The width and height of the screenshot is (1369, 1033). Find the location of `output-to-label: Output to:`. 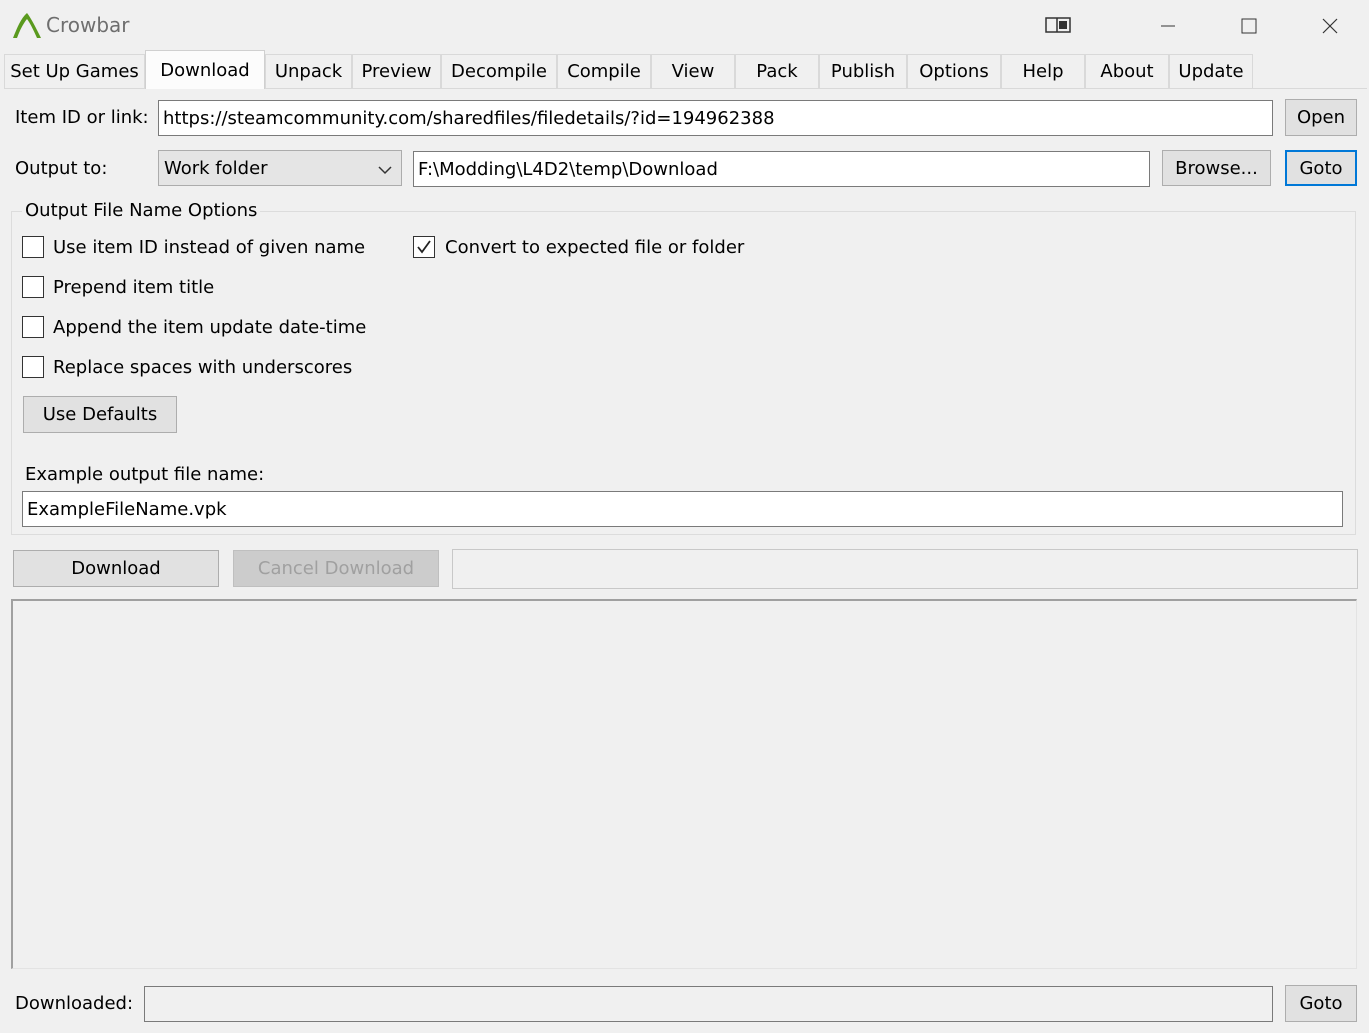

output-to-label: Output to: is located at coordinates (61, 168).